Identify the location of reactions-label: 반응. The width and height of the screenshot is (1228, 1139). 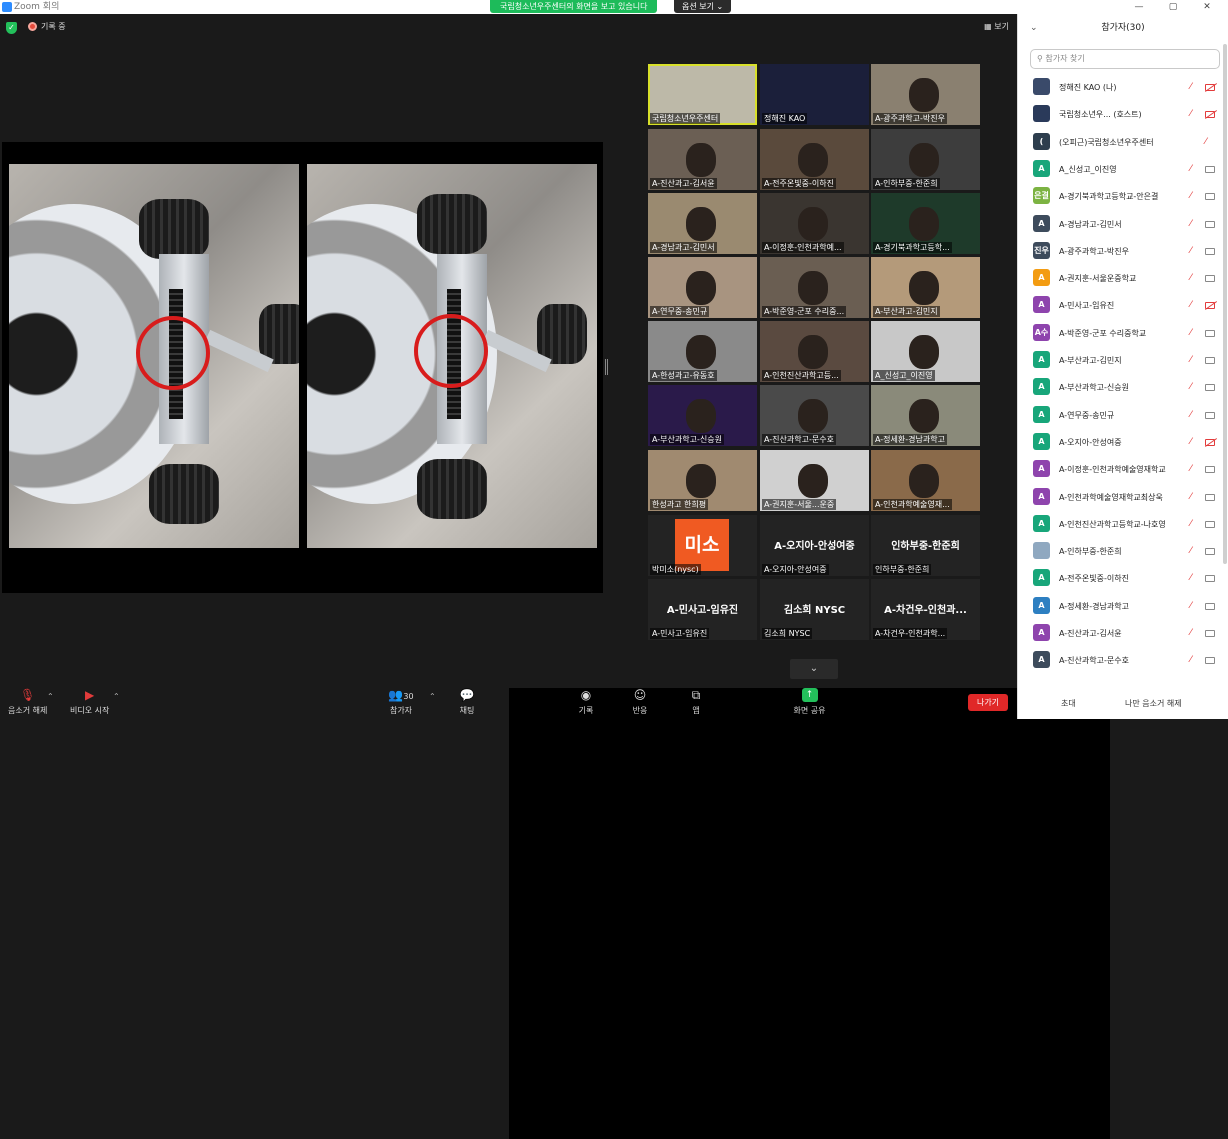
(640, 710).